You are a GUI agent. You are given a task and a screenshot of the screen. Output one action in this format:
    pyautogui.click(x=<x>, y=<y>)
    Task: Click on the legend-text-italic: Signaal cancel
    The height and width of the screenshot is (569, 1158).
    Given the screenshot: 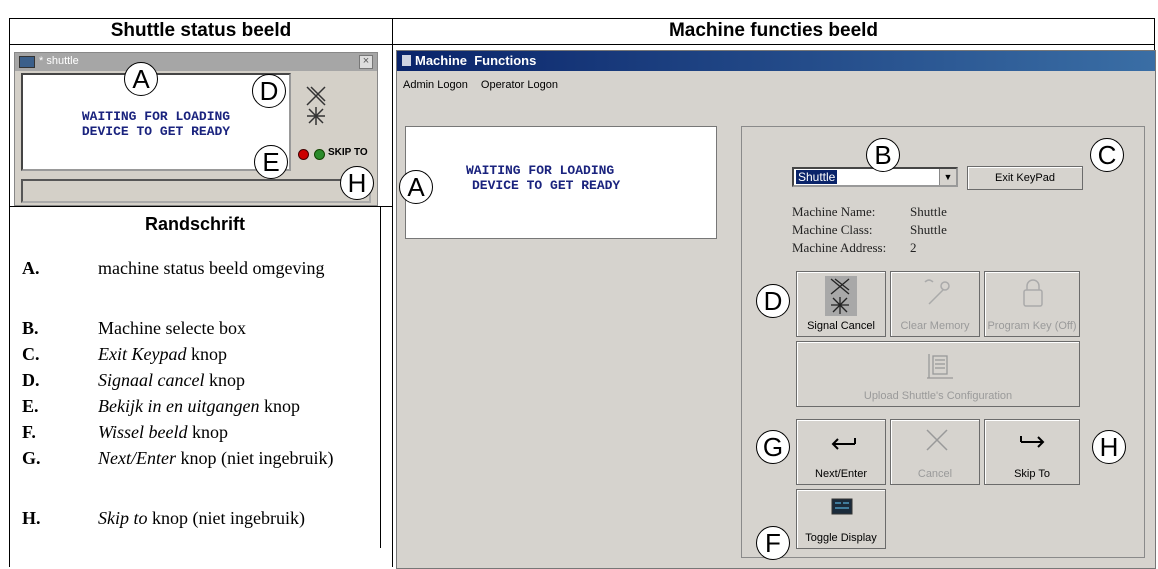 What is the action you would take?
    pyautogui.click(x=151, y=380)
    